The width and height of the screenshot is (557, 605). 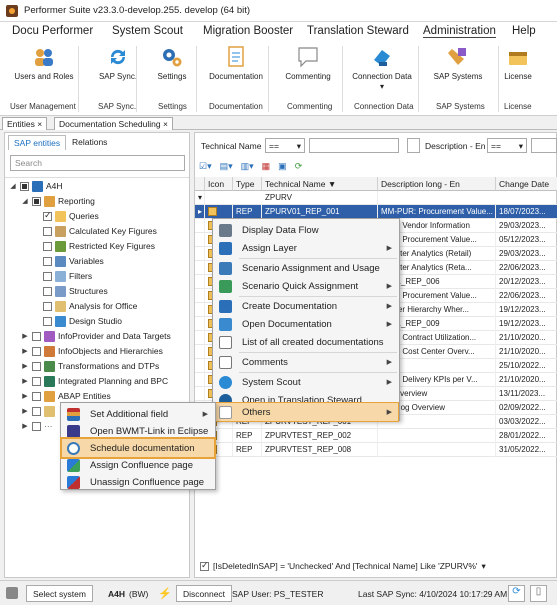 What do you see at coordinates (75, 291) in the screenshot?
I see `tree-node-structures: Structures` at bounding box center [75, 291].